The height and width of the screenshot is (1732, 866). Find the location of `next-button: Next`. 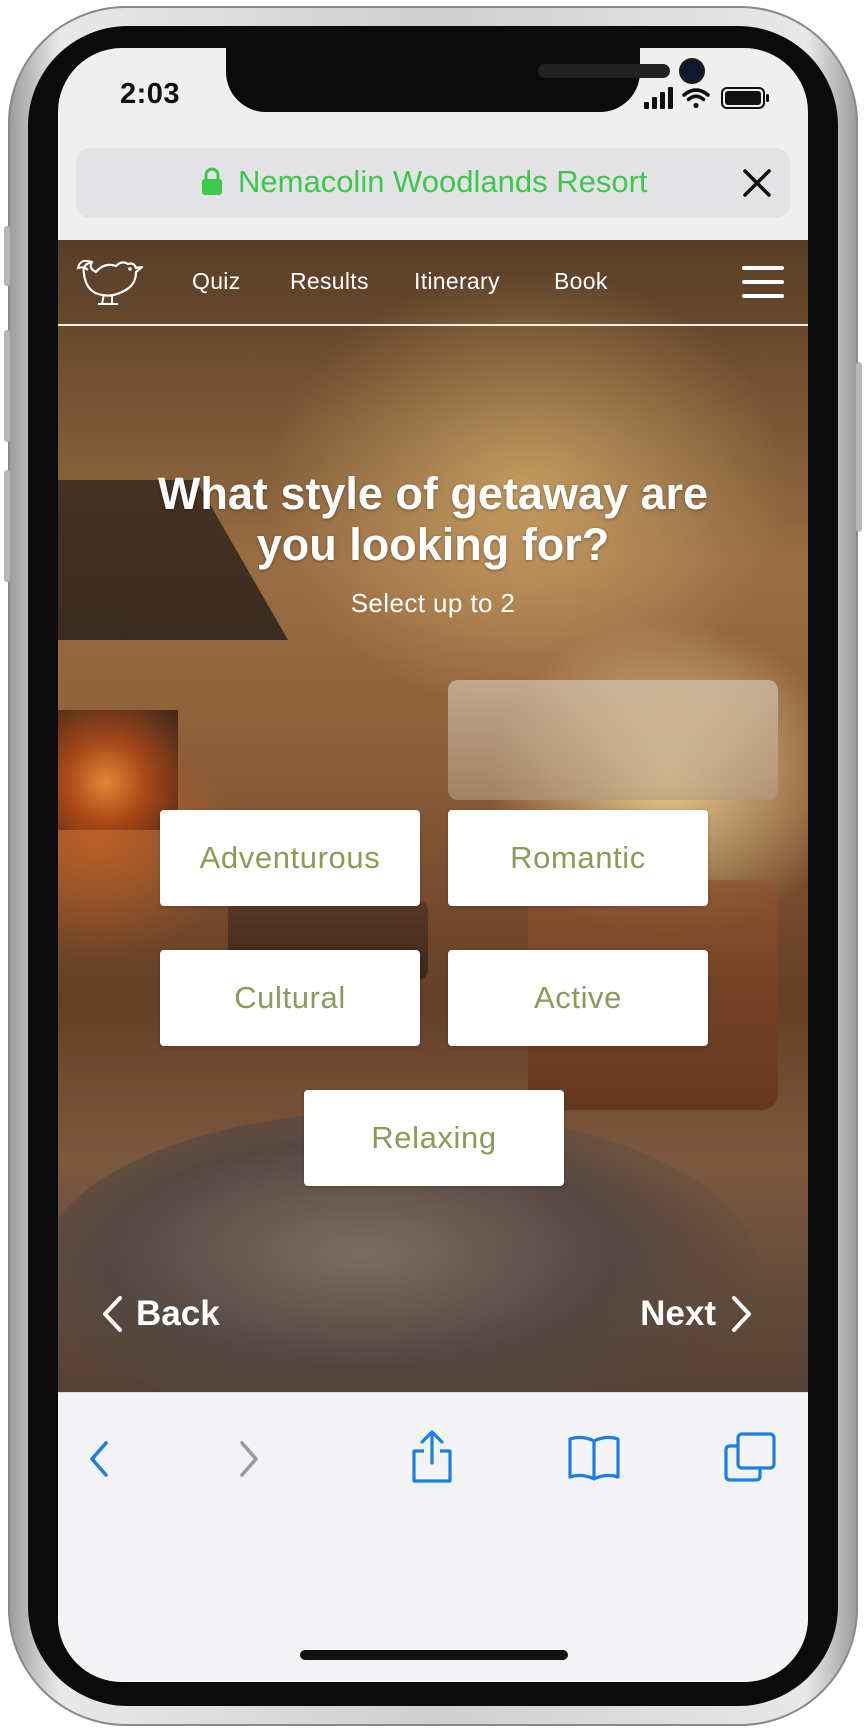

next-button: Next is located at coordinates (697, 1314).